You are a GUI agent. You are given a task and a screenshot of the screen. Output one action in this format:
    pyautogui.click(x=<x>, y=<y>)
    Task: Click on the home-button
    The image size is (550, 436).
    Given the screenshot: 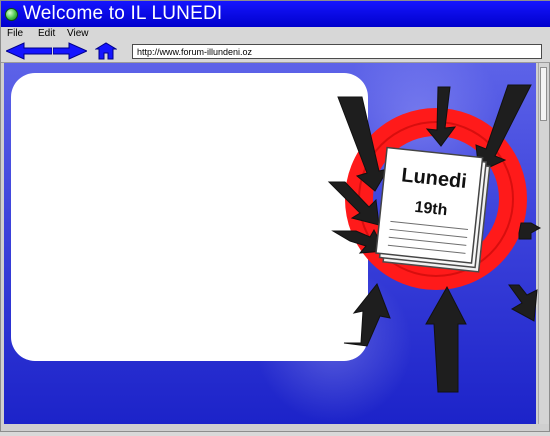 What is the action you would take?
    pyautogui.click(x=106, y=53)
    